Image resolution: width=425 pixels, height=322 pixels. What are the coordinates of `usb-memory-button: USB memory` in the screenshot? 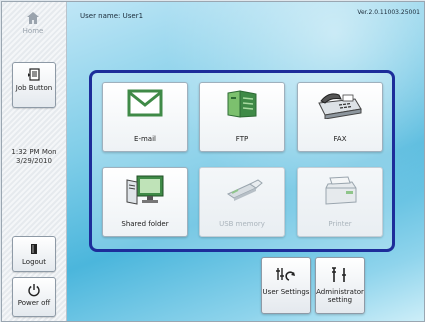 It's located at (242, 202).